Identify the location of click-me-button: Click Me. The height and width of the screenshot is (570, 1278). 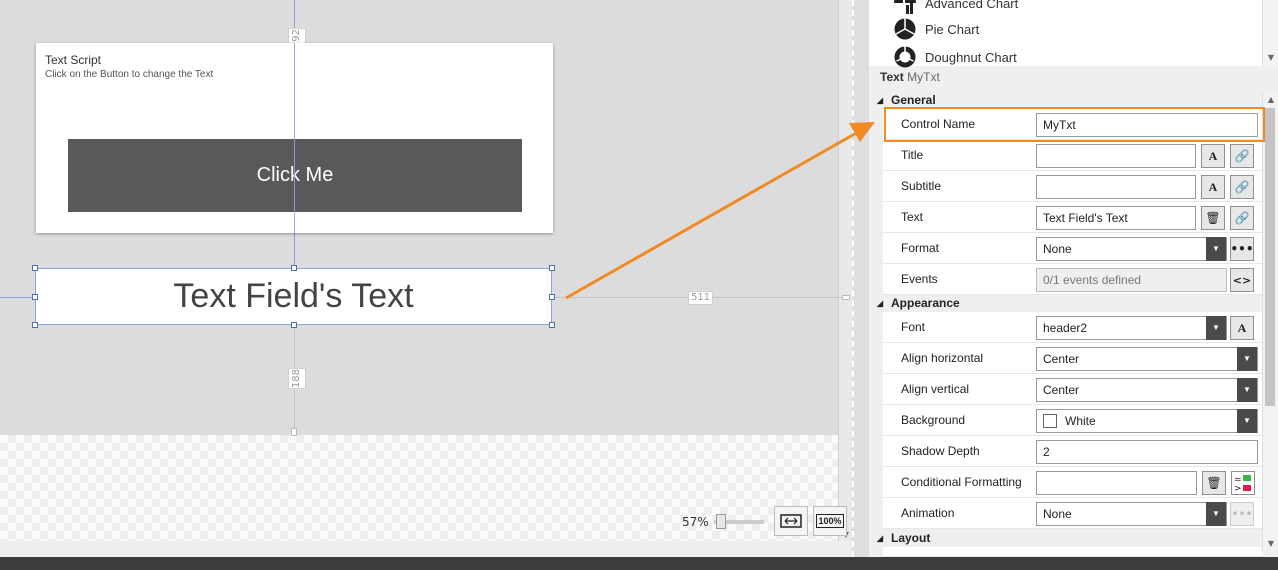
(295, 175).